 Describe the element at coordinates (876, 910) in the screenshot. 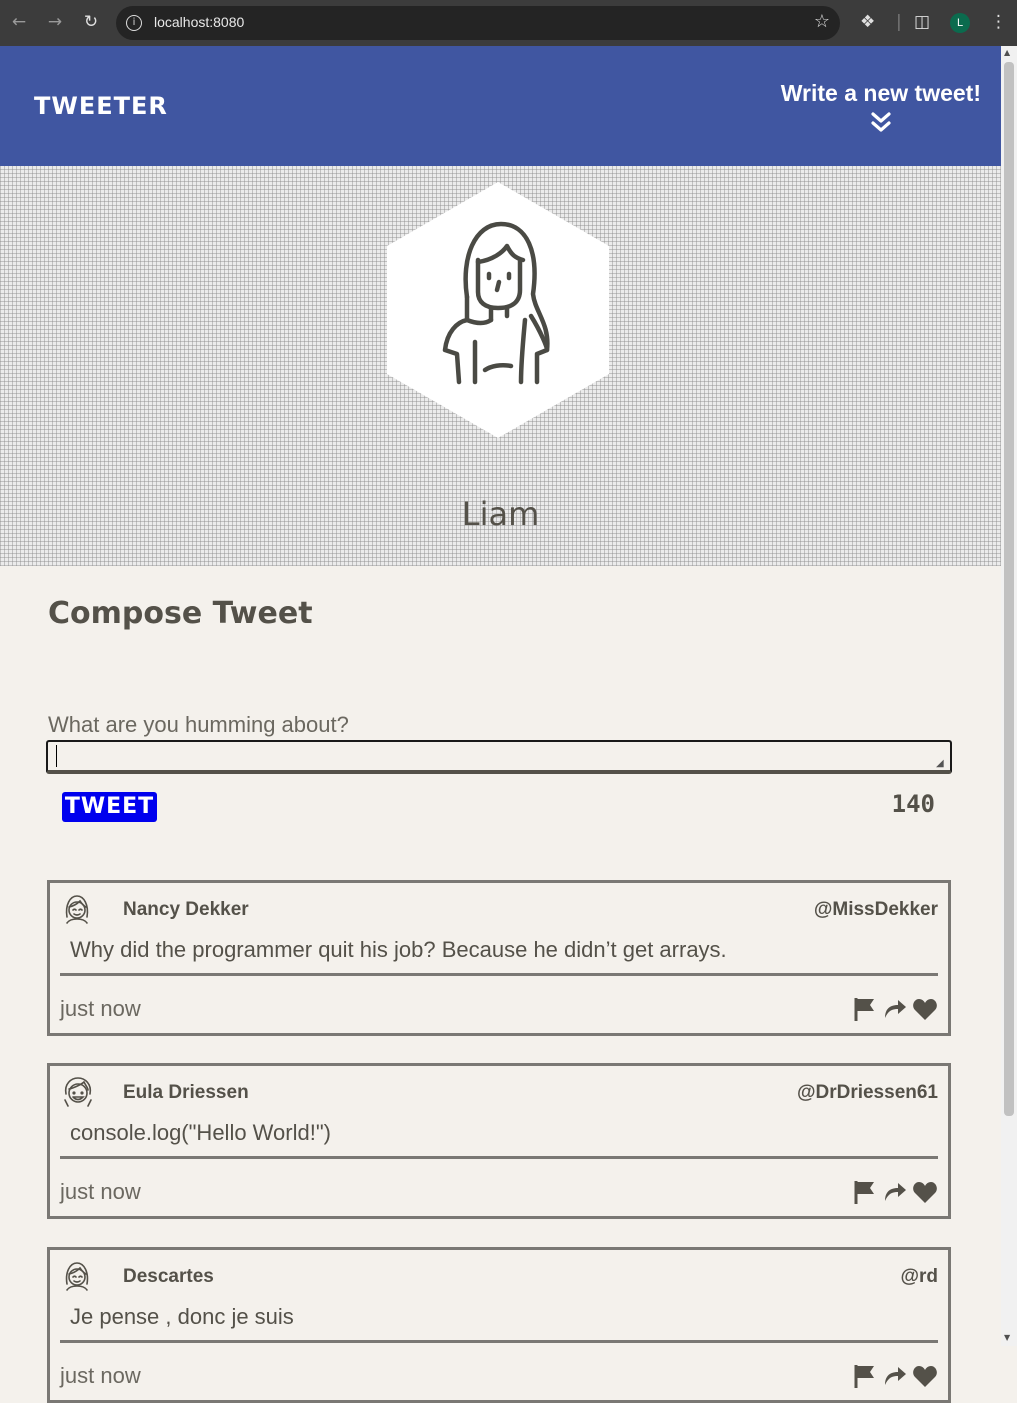

I see `tweet-author-handle: @MissDekker` at that location.